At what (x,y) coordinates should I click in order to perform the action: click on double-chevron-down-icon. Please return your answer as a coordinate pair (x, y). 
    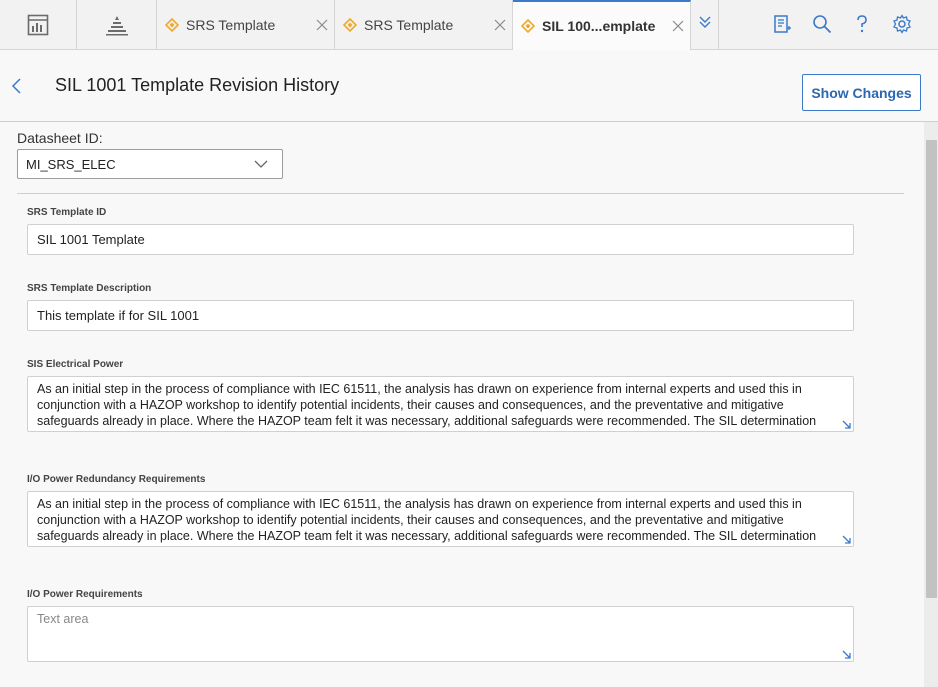
    Looking at the image, I should click on (704, 22).